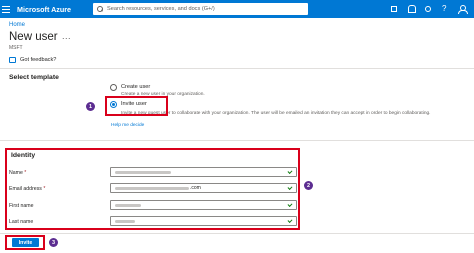 The width and height of the screenshot is (474, 253). What do you see at coordinates (12, 60) in the screenshot?
I see `feedback-icon` at bounding box center [12, 60].